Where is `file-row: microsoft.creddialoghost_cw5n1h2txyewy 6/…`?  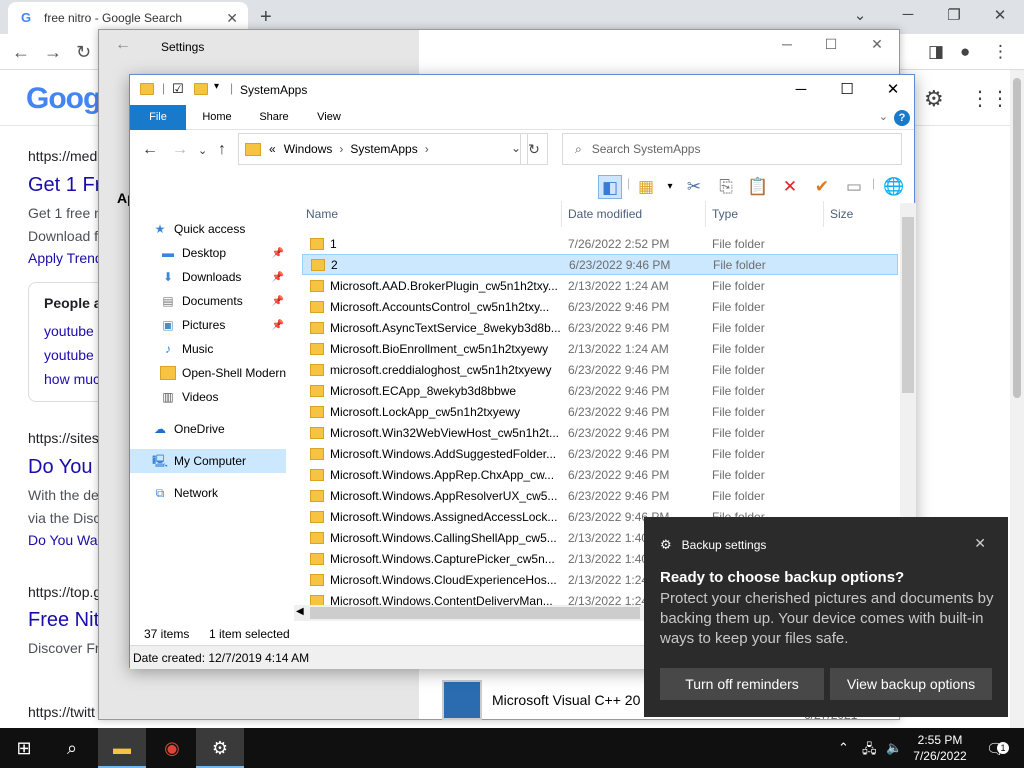 file-row: microsoft.creddialoghost_cw5n1h2txyewy 6/… is located at coordinates (600, 369).